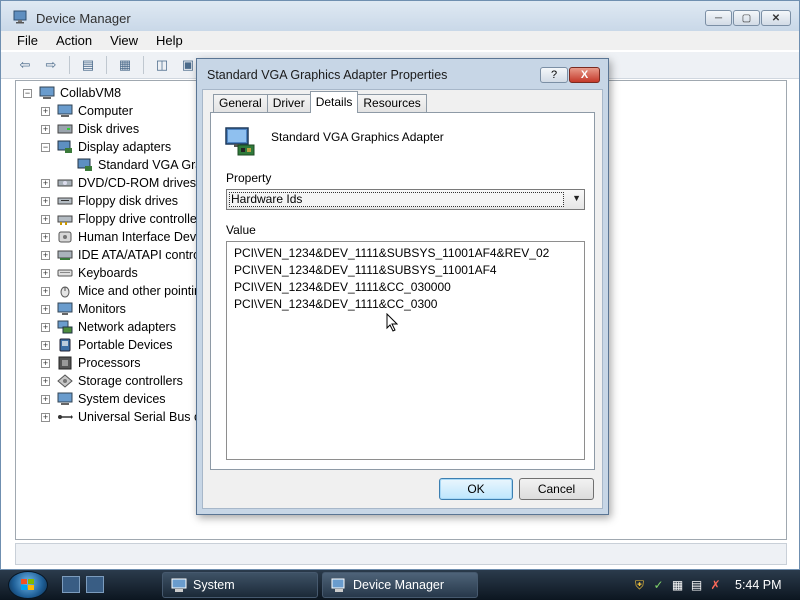 The width and height of the screenshot is (800, 600). What do you see at coordinates (696, 585) in the screenshot?
I see `network-icon: ▤` at bounding box center [696, 585].